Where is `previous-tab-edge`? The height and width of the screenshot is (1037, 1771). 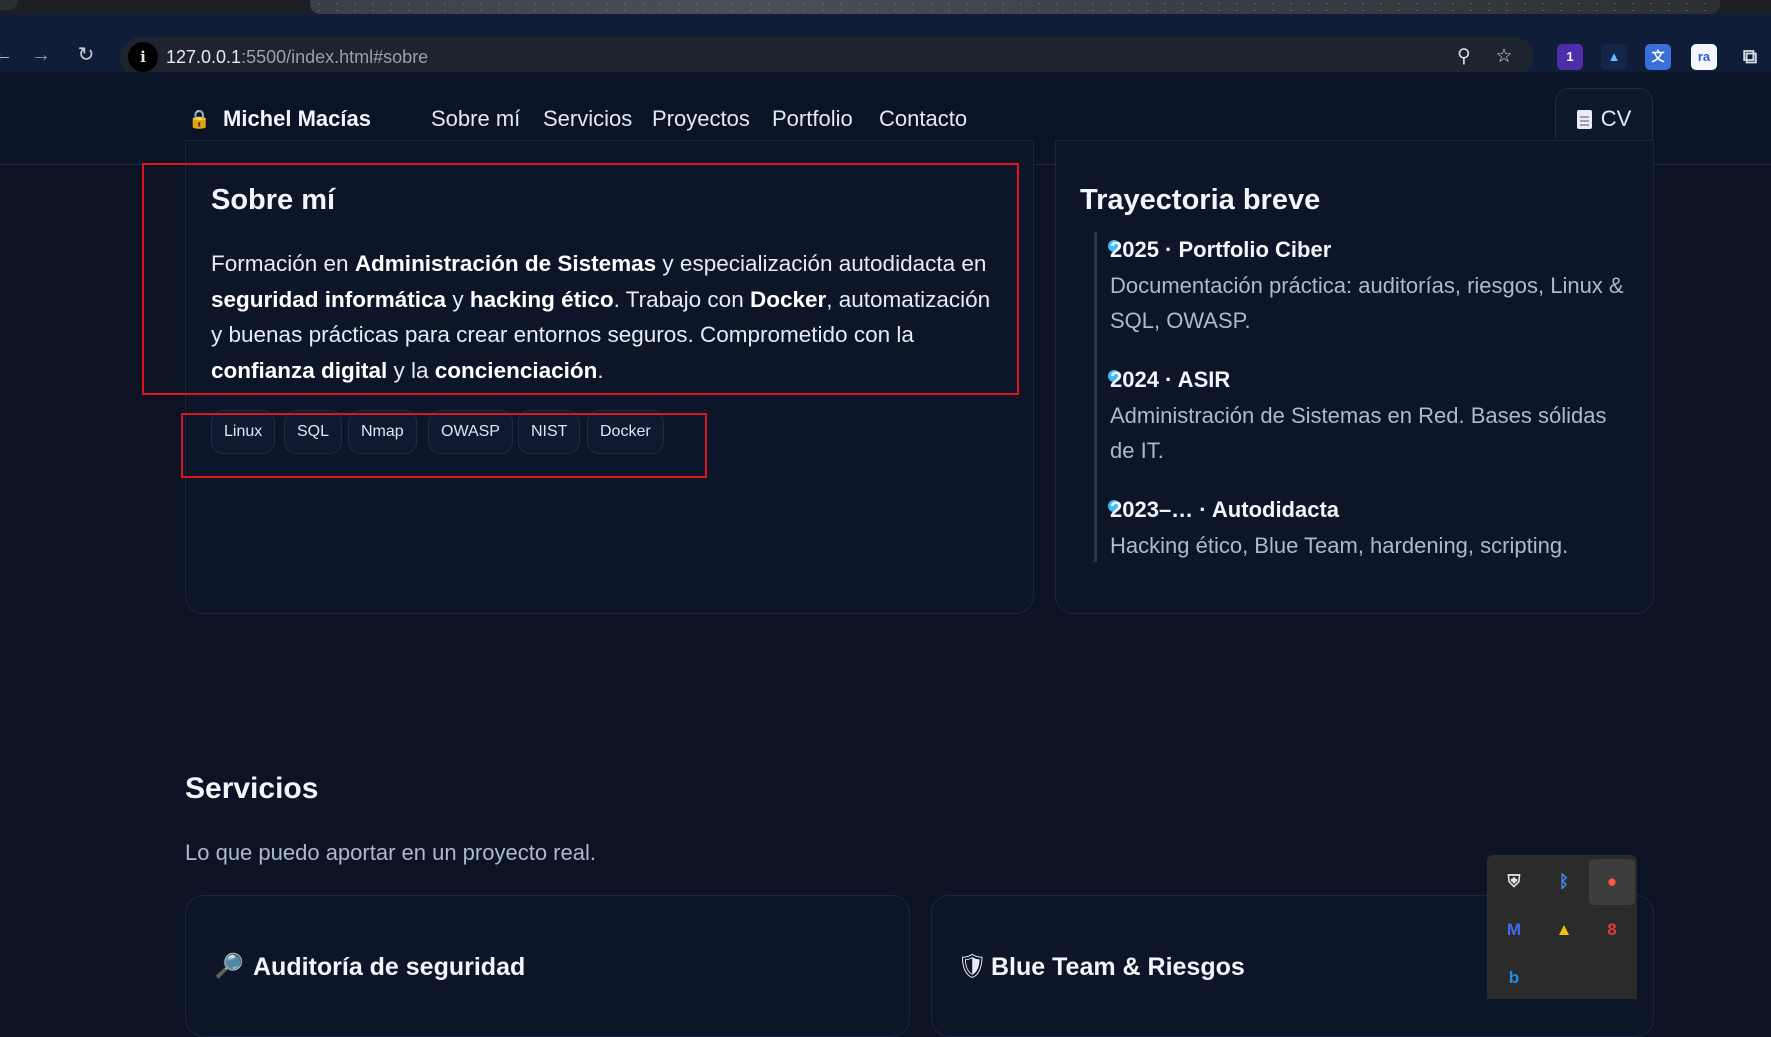
previous-tab-edge is located at coordinates (9, 5).